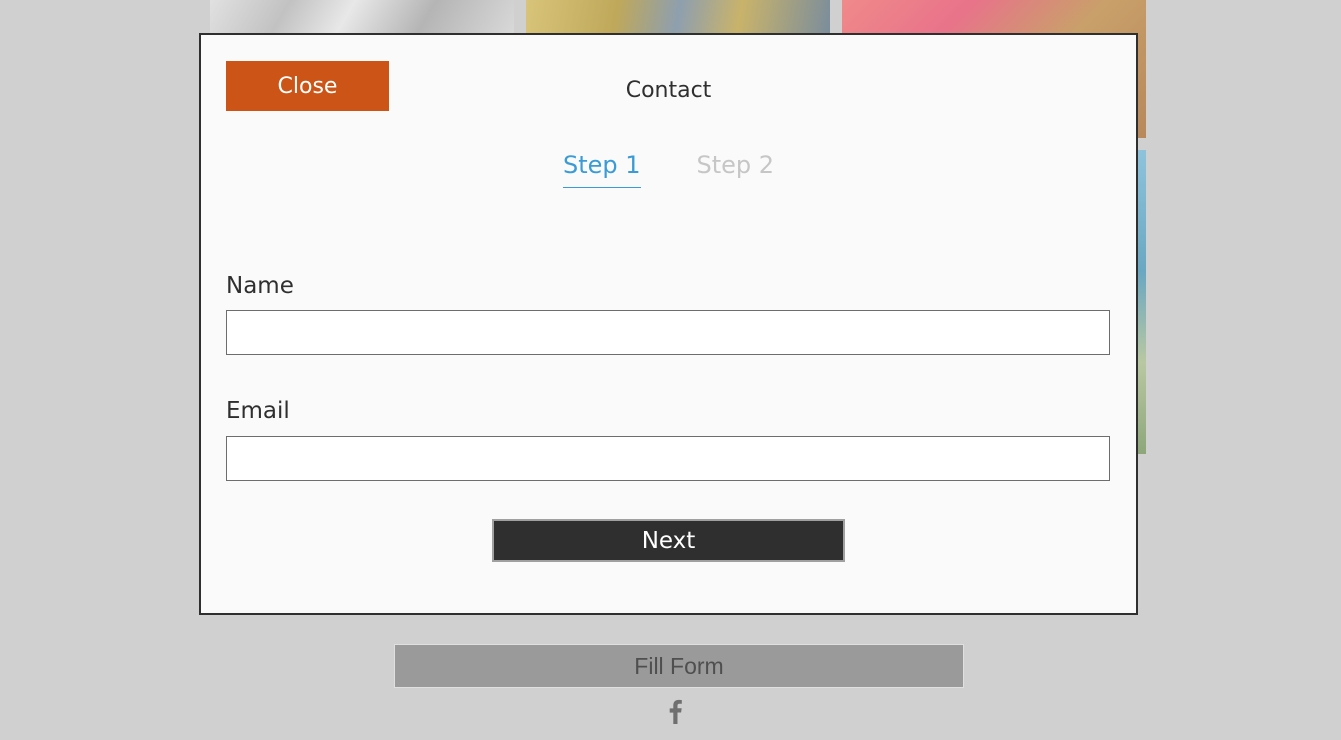 The image size is (1341, 740). Describe the element at coordinates (258, 411) in the screenshot. I see `email-label: Email` at that location.